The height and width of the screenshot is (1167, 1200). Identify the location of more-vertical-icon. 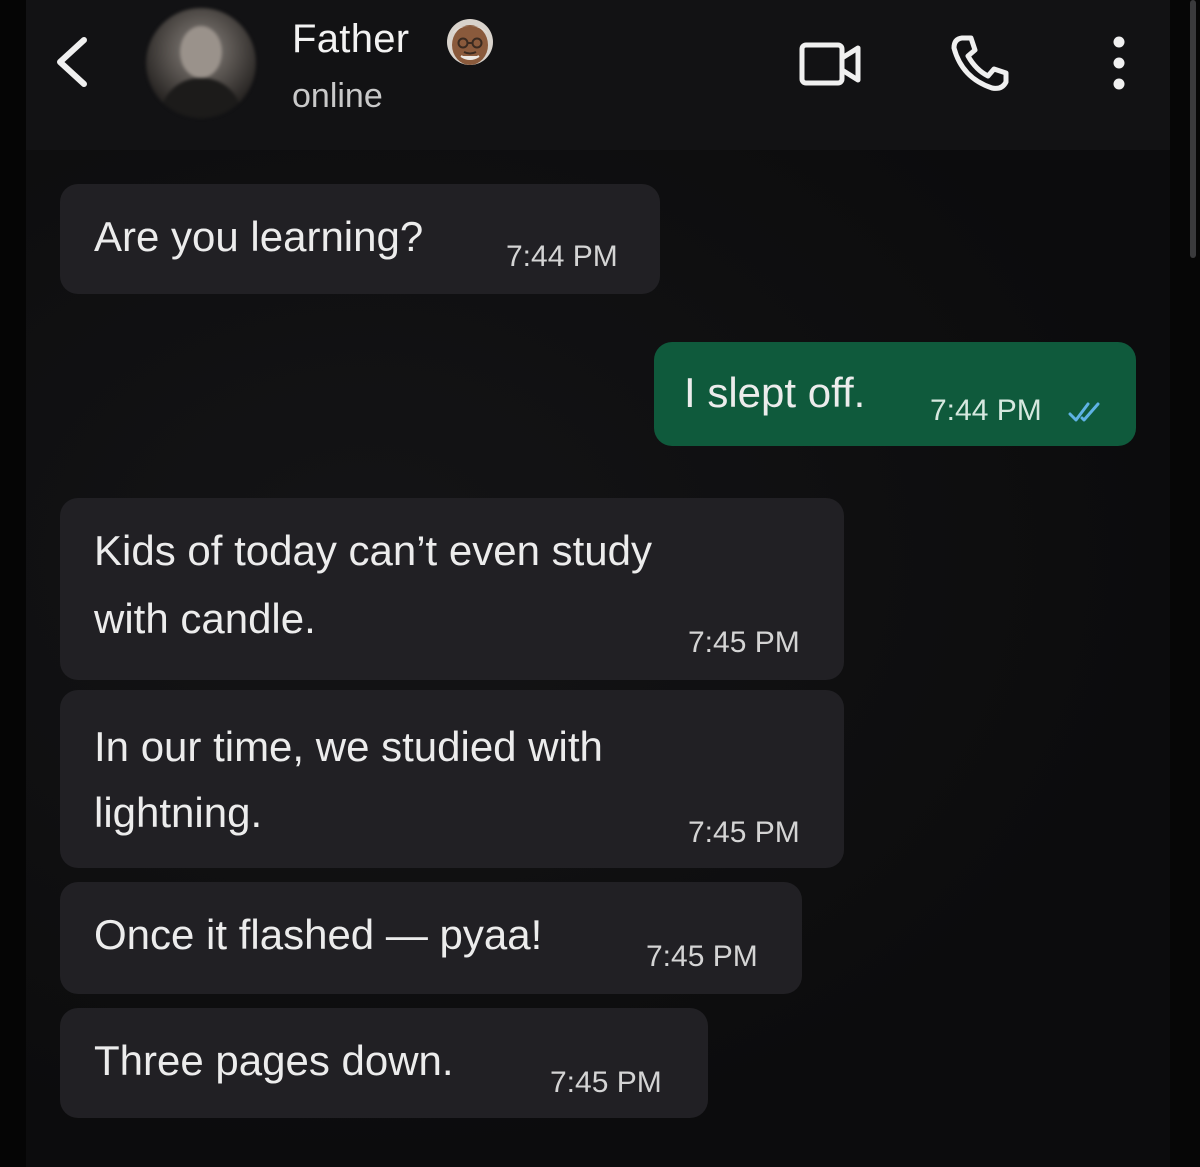
(1119, 63).